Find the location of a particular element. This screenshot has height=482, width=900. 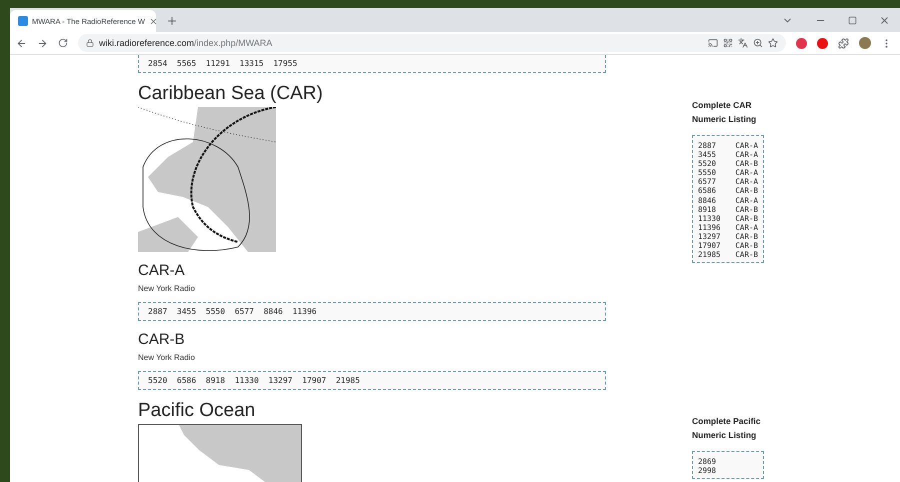

url-text: wiki.radioreference.com/index.php/MWARA is located at coordinates (185, 43).